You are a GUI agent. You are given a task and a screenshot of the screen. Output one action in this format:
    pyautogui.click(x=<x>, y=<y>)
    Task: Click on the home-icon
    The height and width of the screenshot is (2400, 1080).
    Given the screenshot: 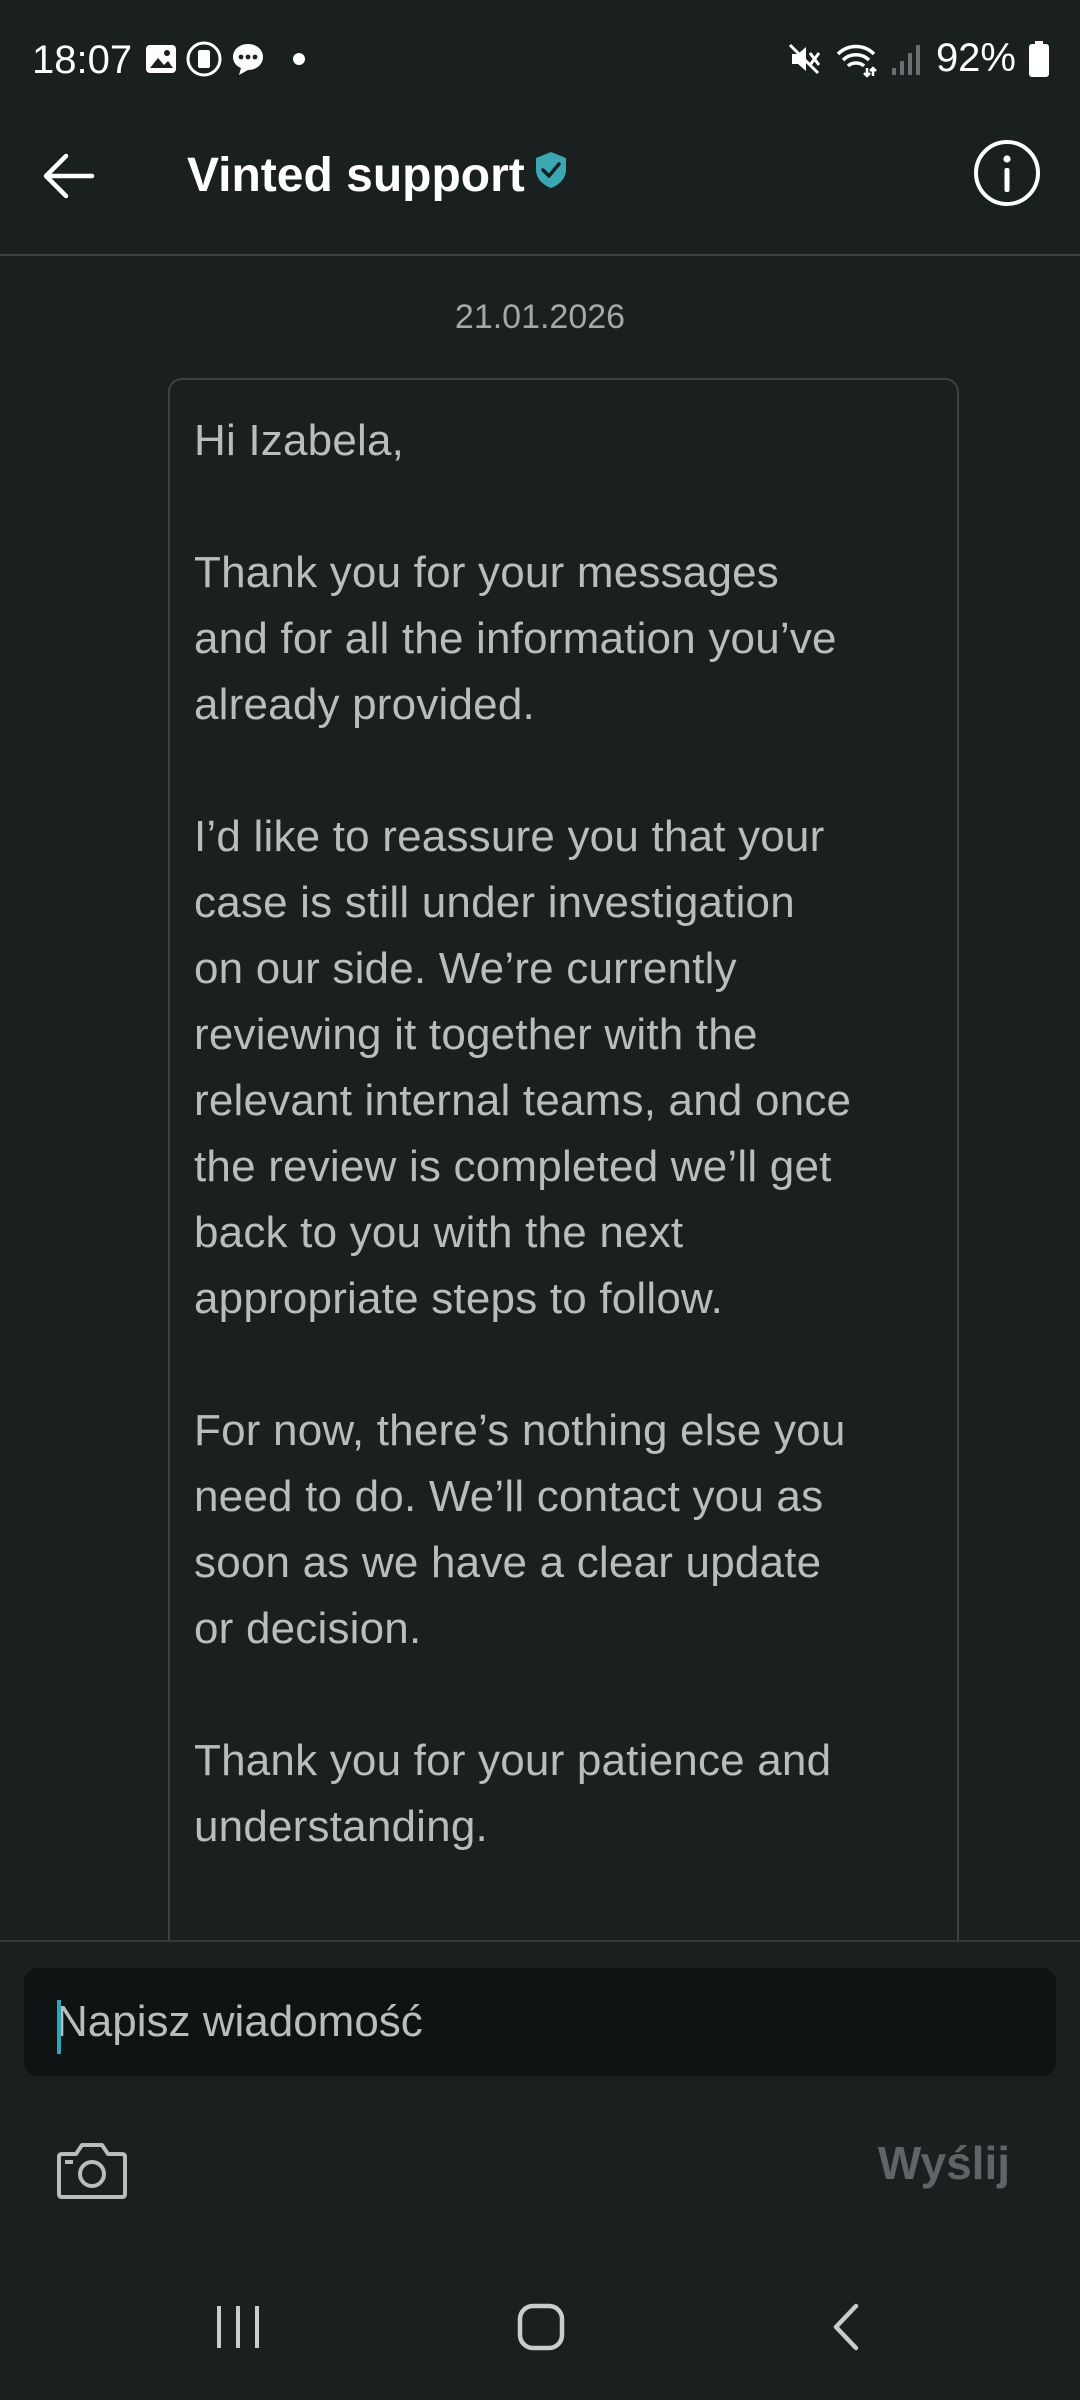 What is the action you would take?
    pyautogui.click(x=541, y=2327)
    